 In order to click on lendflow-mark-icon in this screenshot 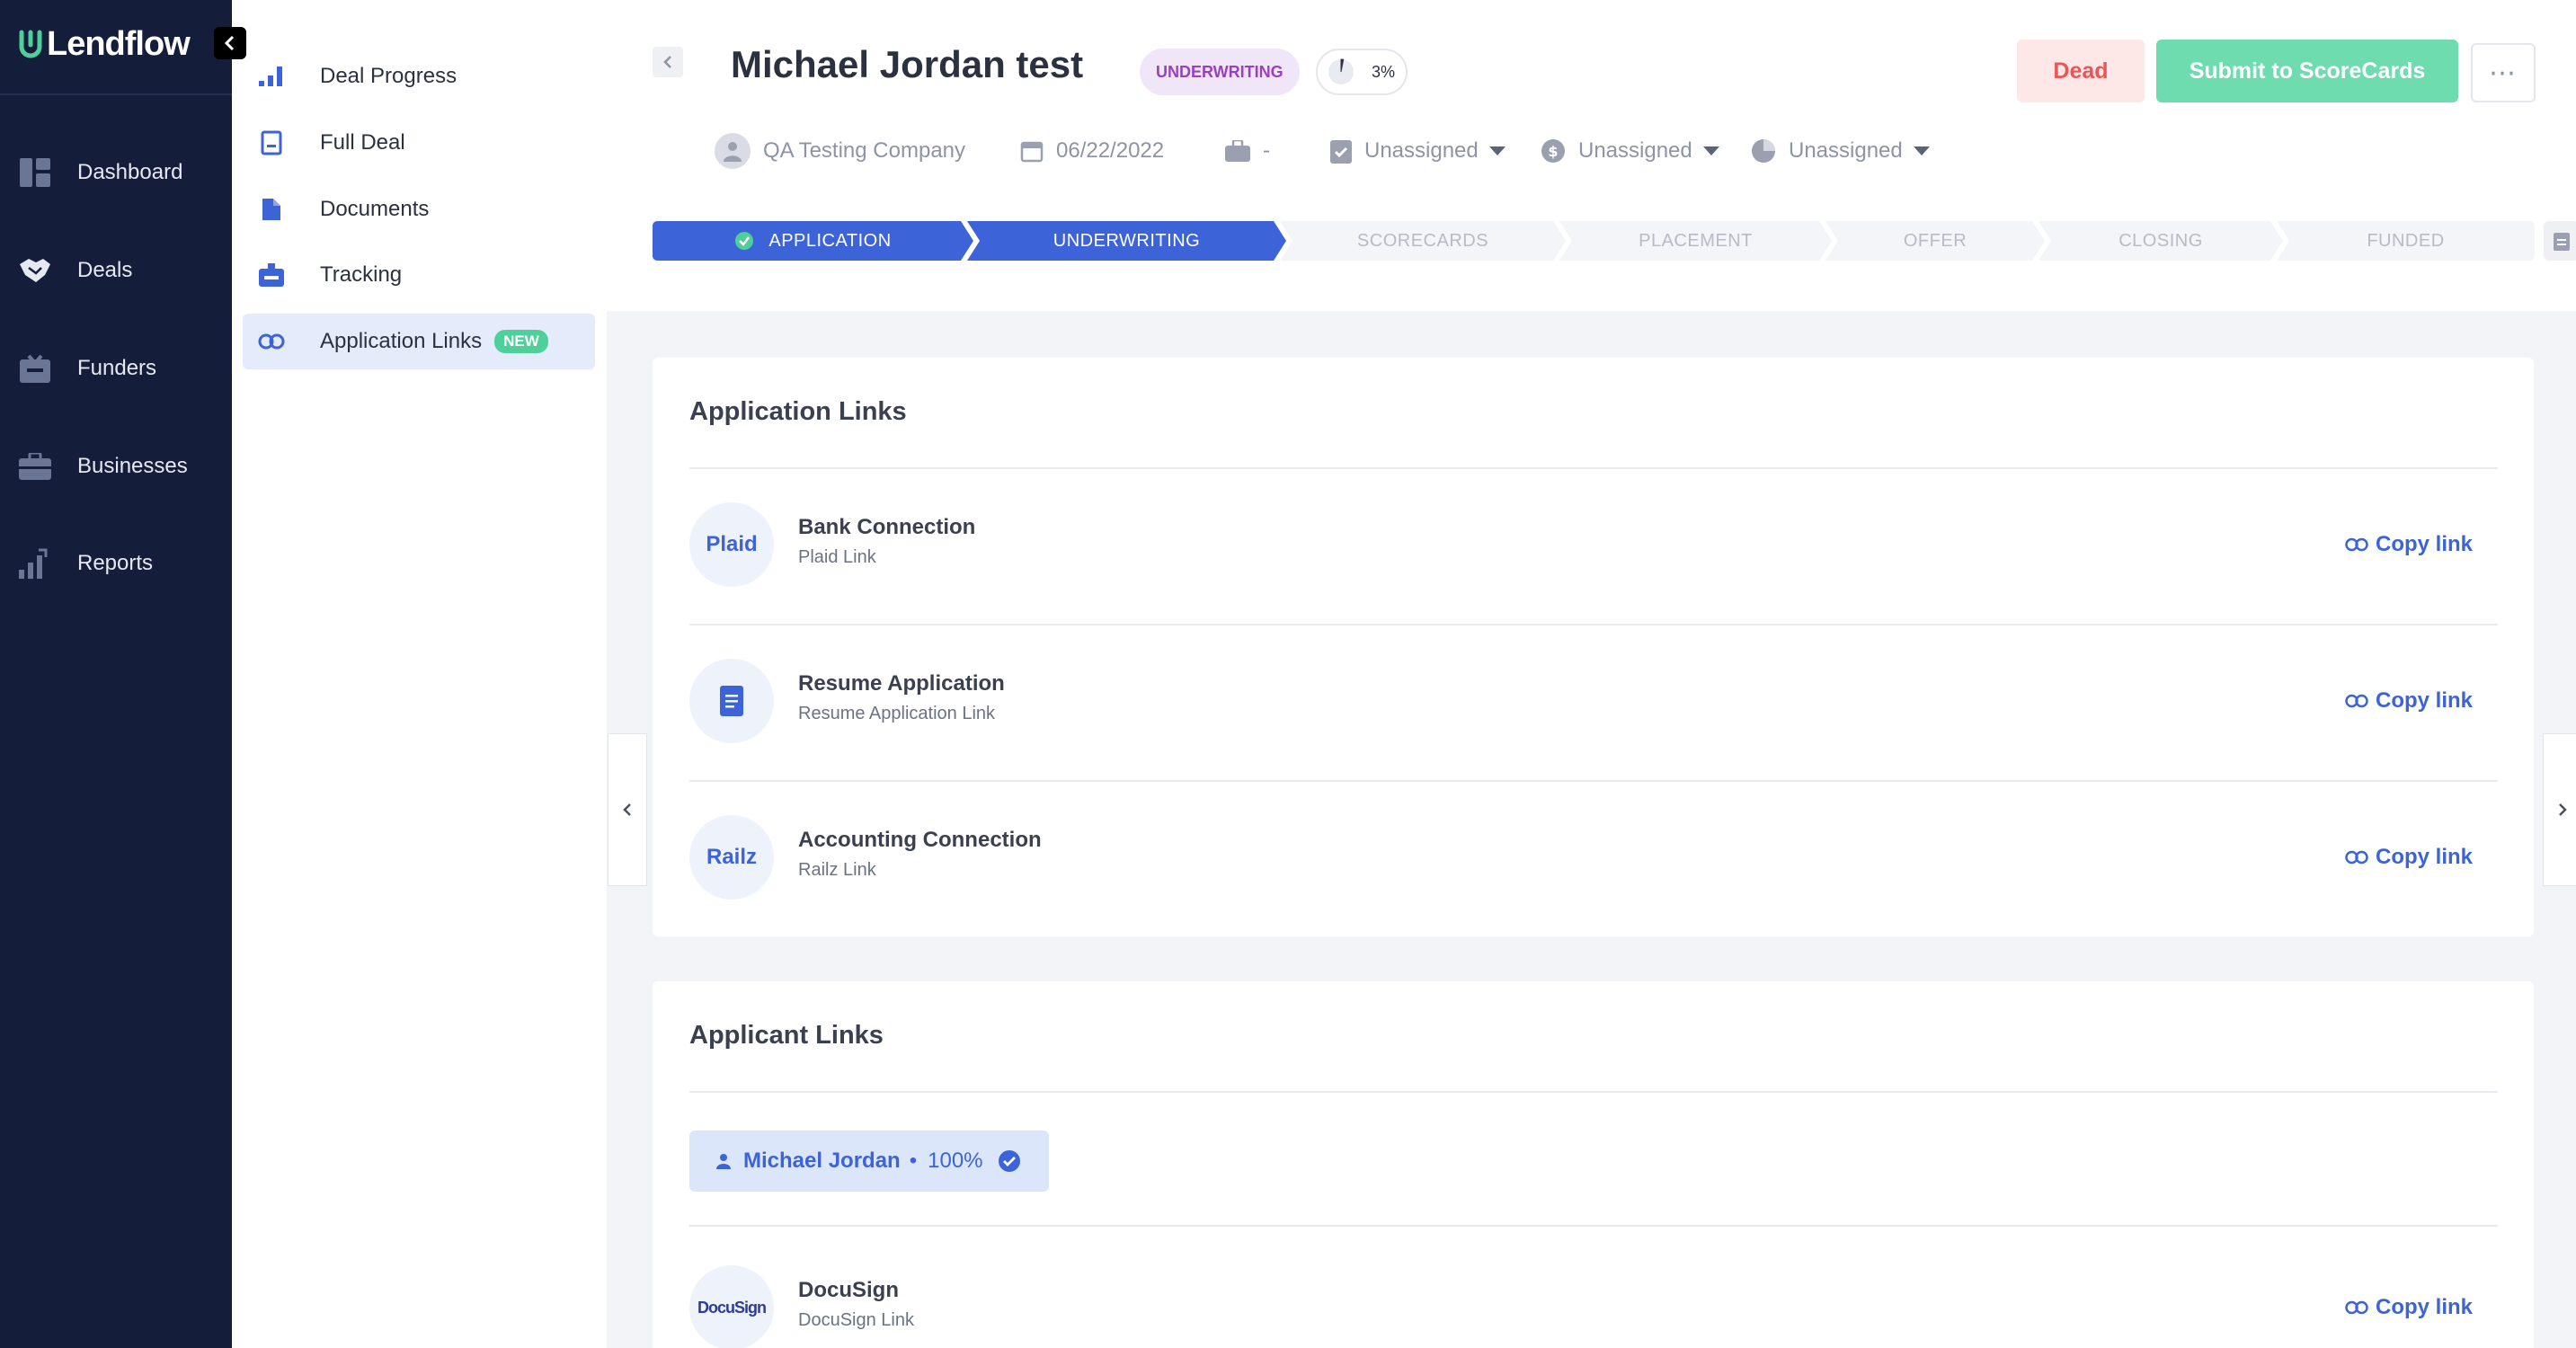, I will do `click(30, 44)`.